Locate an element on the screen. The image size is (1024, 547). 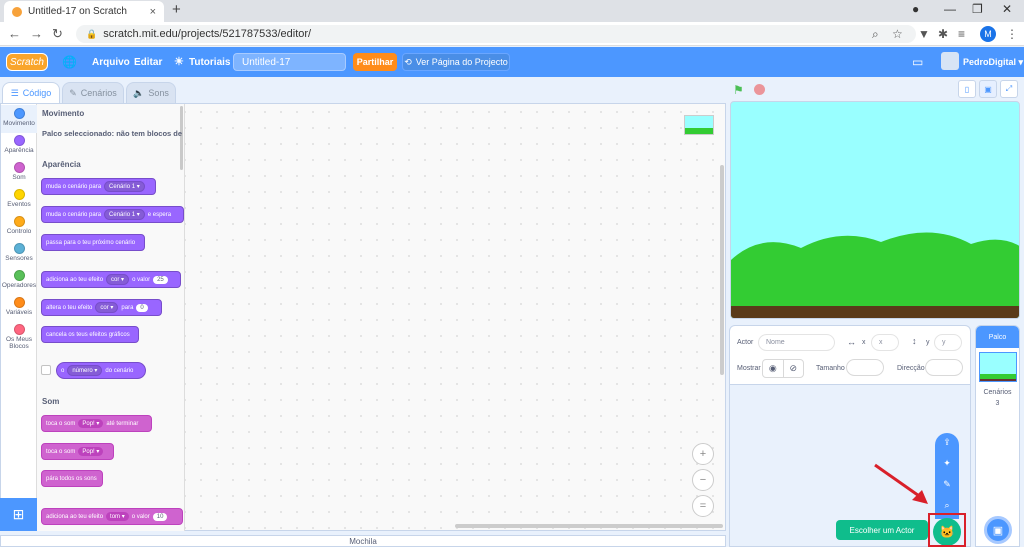
username-label: PedroDigital is located at coordinates (990, 62).